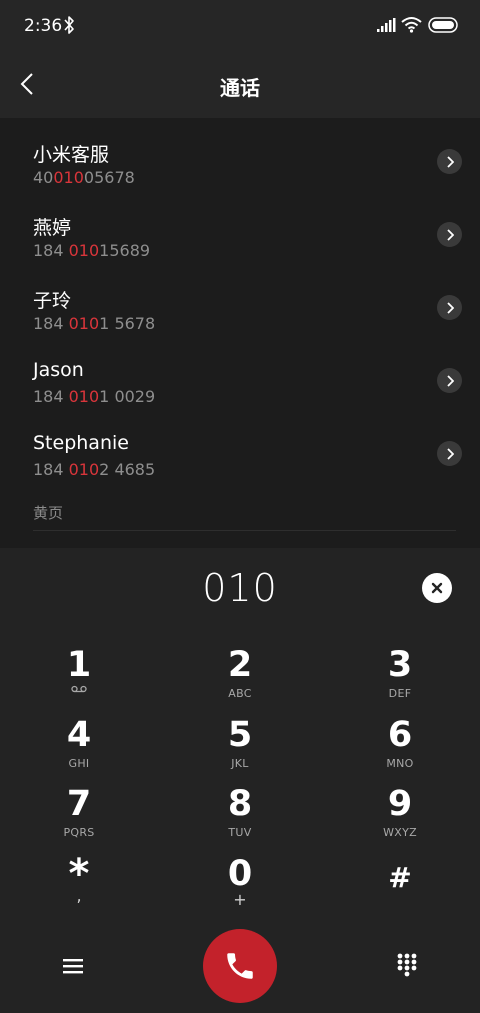  What do you see at coordinates (240, 308) in the screenshot?
I see `contact-row: 子玲 184 0101 5678` at bounding box center [240, 308].